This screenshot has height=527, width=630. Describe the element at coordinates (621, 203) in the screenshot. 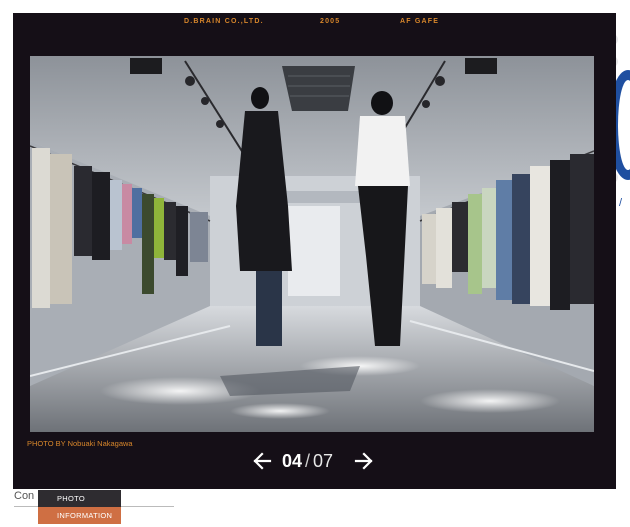

I see `background-slash: /` at that location.